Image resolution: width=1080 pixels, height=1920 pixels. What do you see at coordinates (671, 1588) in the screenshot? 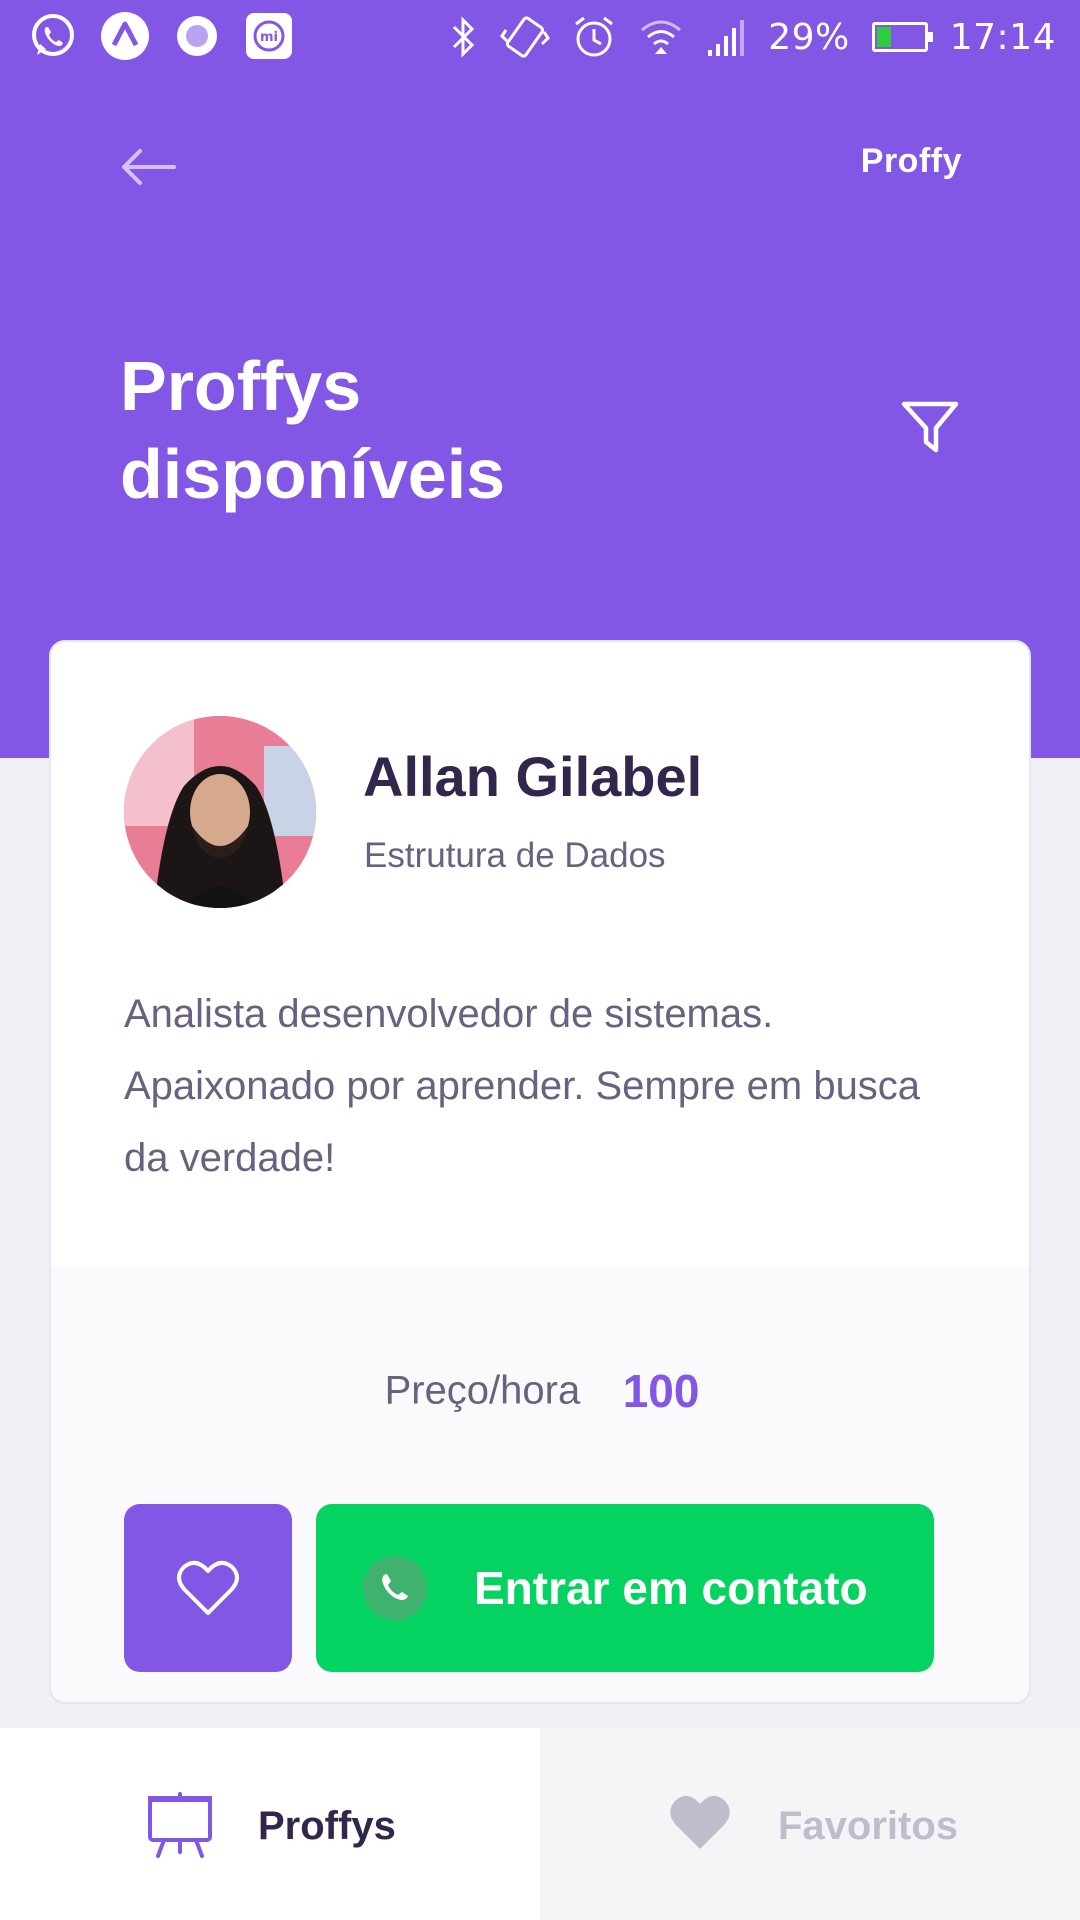
I see `contact-button-label: Entrar em contato` at bounding box center [671, 1588].